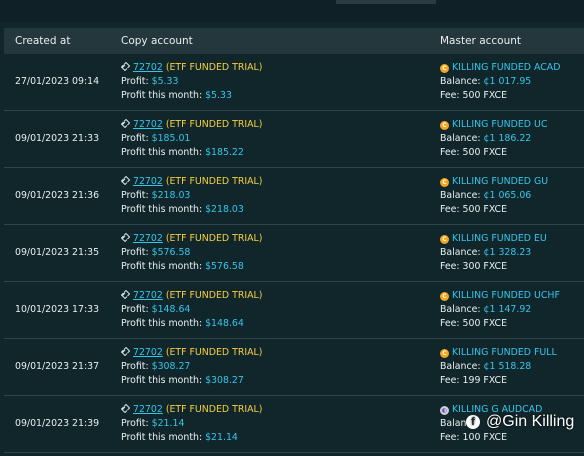 The width and height of the screenshot is (584, 456). What do you see at coordinates (57, 41) in the screenshot?
I see `header-created-at: Created at` at bounding box center [57, 41].